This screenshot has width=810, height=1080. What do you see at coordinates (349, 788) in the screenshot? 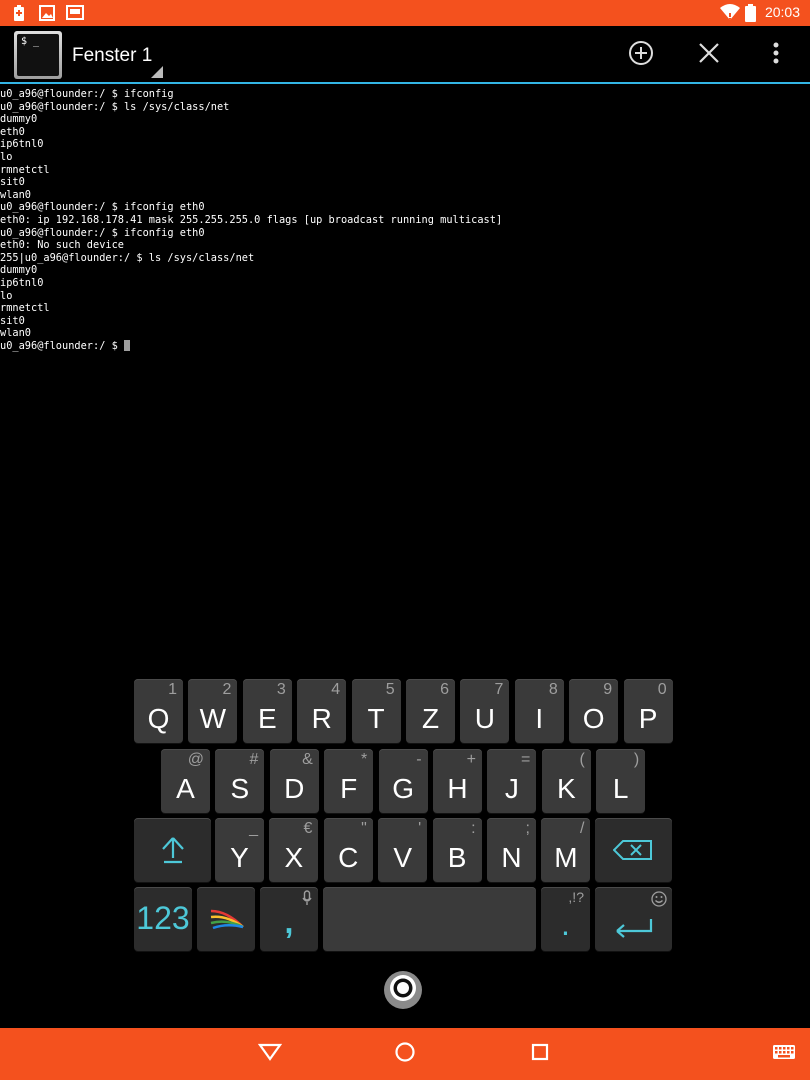
I see `key-label: F` at bounding box center [349, 788].